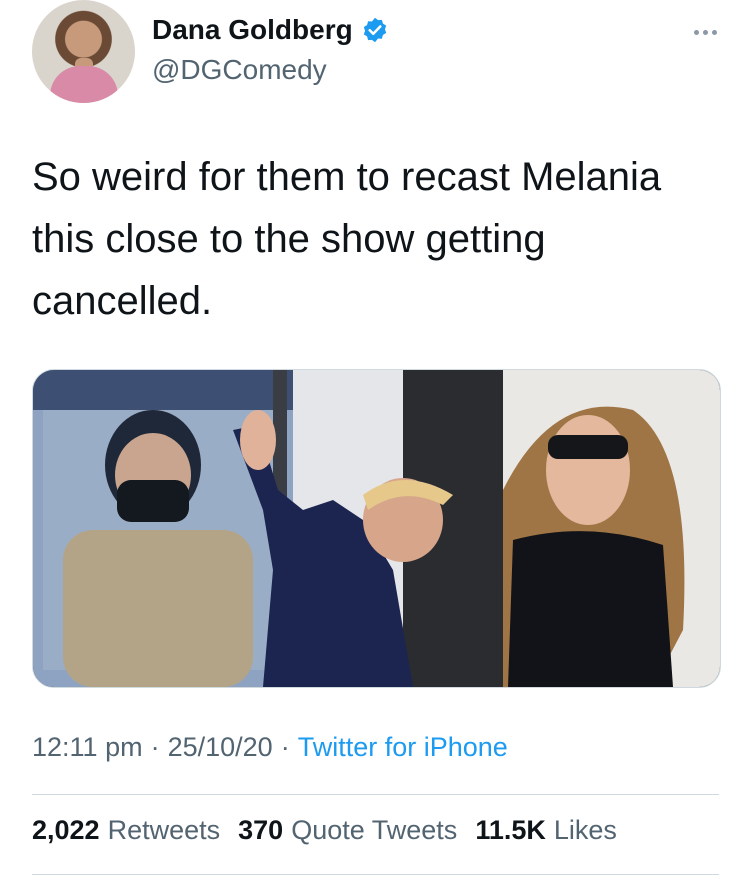 The height and width of the screenshot is (878, 750). What do you see at coordinates (588, 470) in the screenshot?
I see `woman-face` at bounding box center [588, 470].